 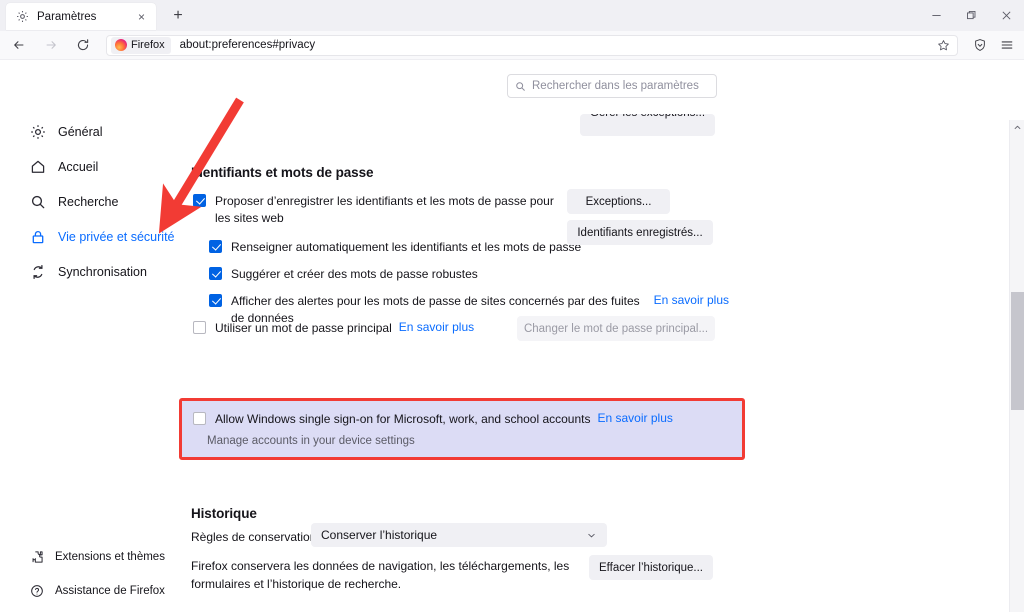 I want to click on history-policy-dropdown: Conserver l’historique, so click(x=459, y=535).